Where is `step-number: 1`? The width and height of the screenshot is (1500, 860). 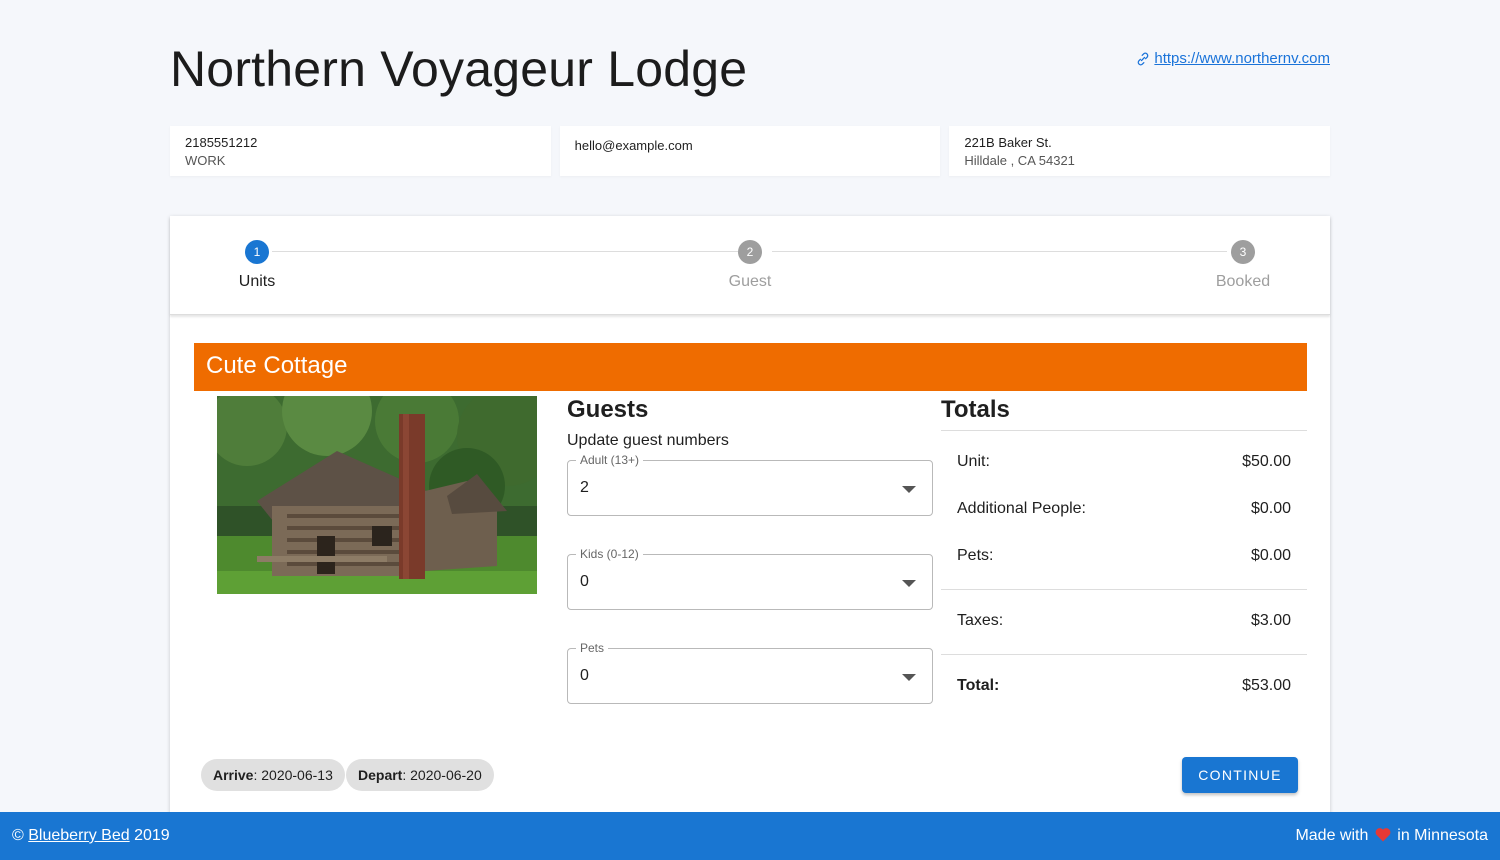
step-number: 1 is located at coordinates (257, 252).